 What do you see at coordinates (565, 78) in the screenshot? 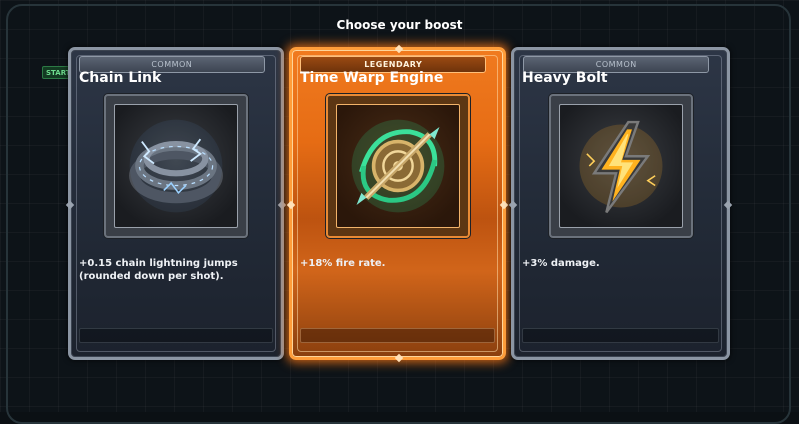
I see `card-title: Heavy Bolt` at bounding box center [565, 78].